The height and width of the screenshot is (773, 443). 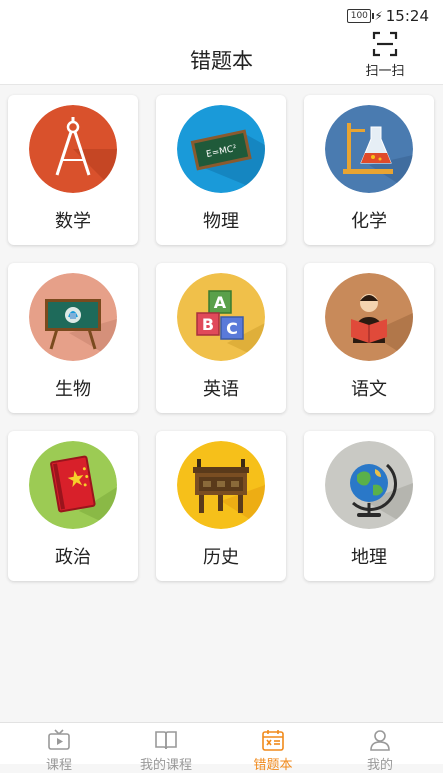 I want to click on tab-label: 我的, so click(x=379, y=765).